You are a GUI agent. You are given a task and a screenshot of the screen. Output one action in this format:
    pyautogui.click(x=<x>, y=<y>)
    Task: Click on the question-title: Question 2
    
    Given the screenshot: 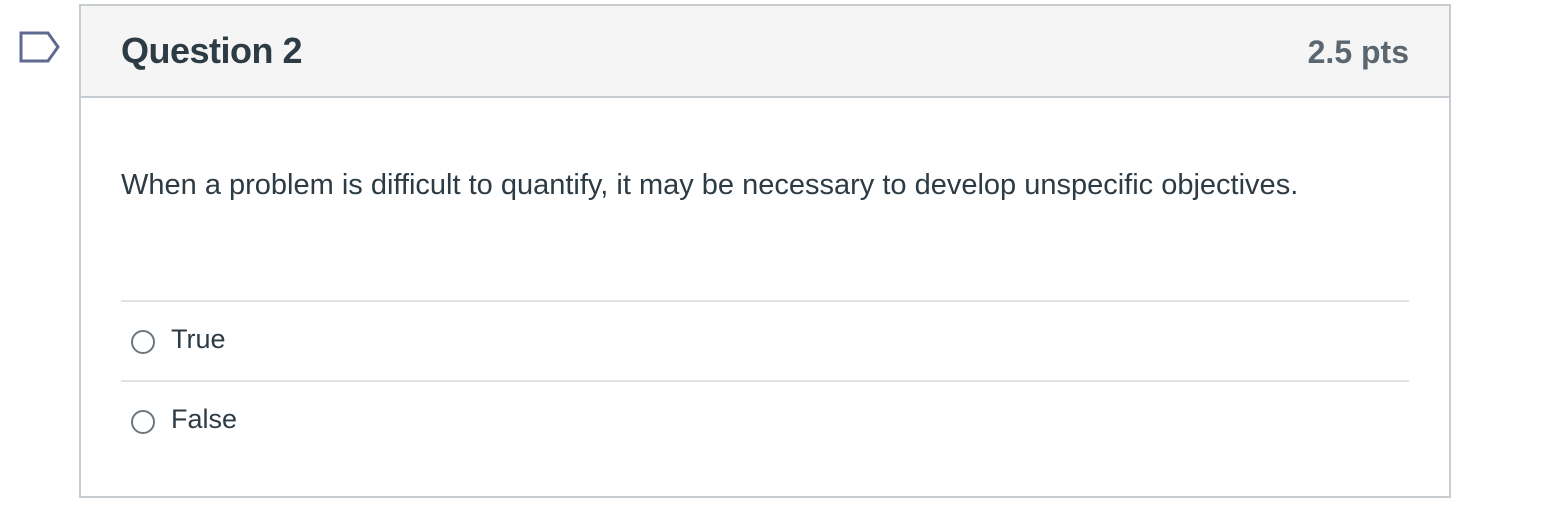 What is the action you would take?
    pyautogui.click(x=212, y=50)
    